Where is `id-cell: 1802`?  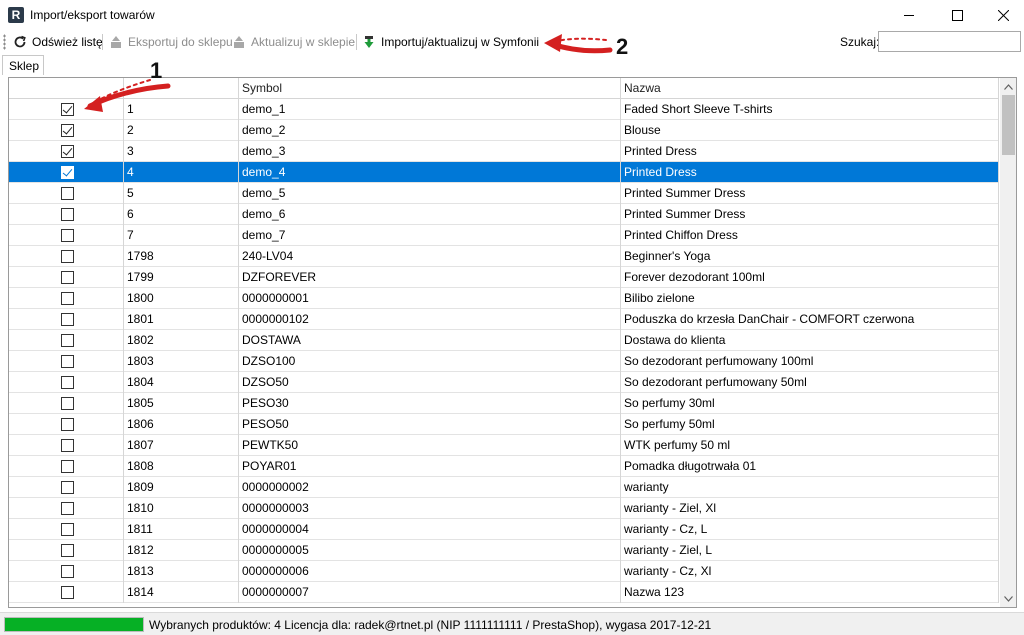 id-cell: 1802 is located at coordinates (180, 340).